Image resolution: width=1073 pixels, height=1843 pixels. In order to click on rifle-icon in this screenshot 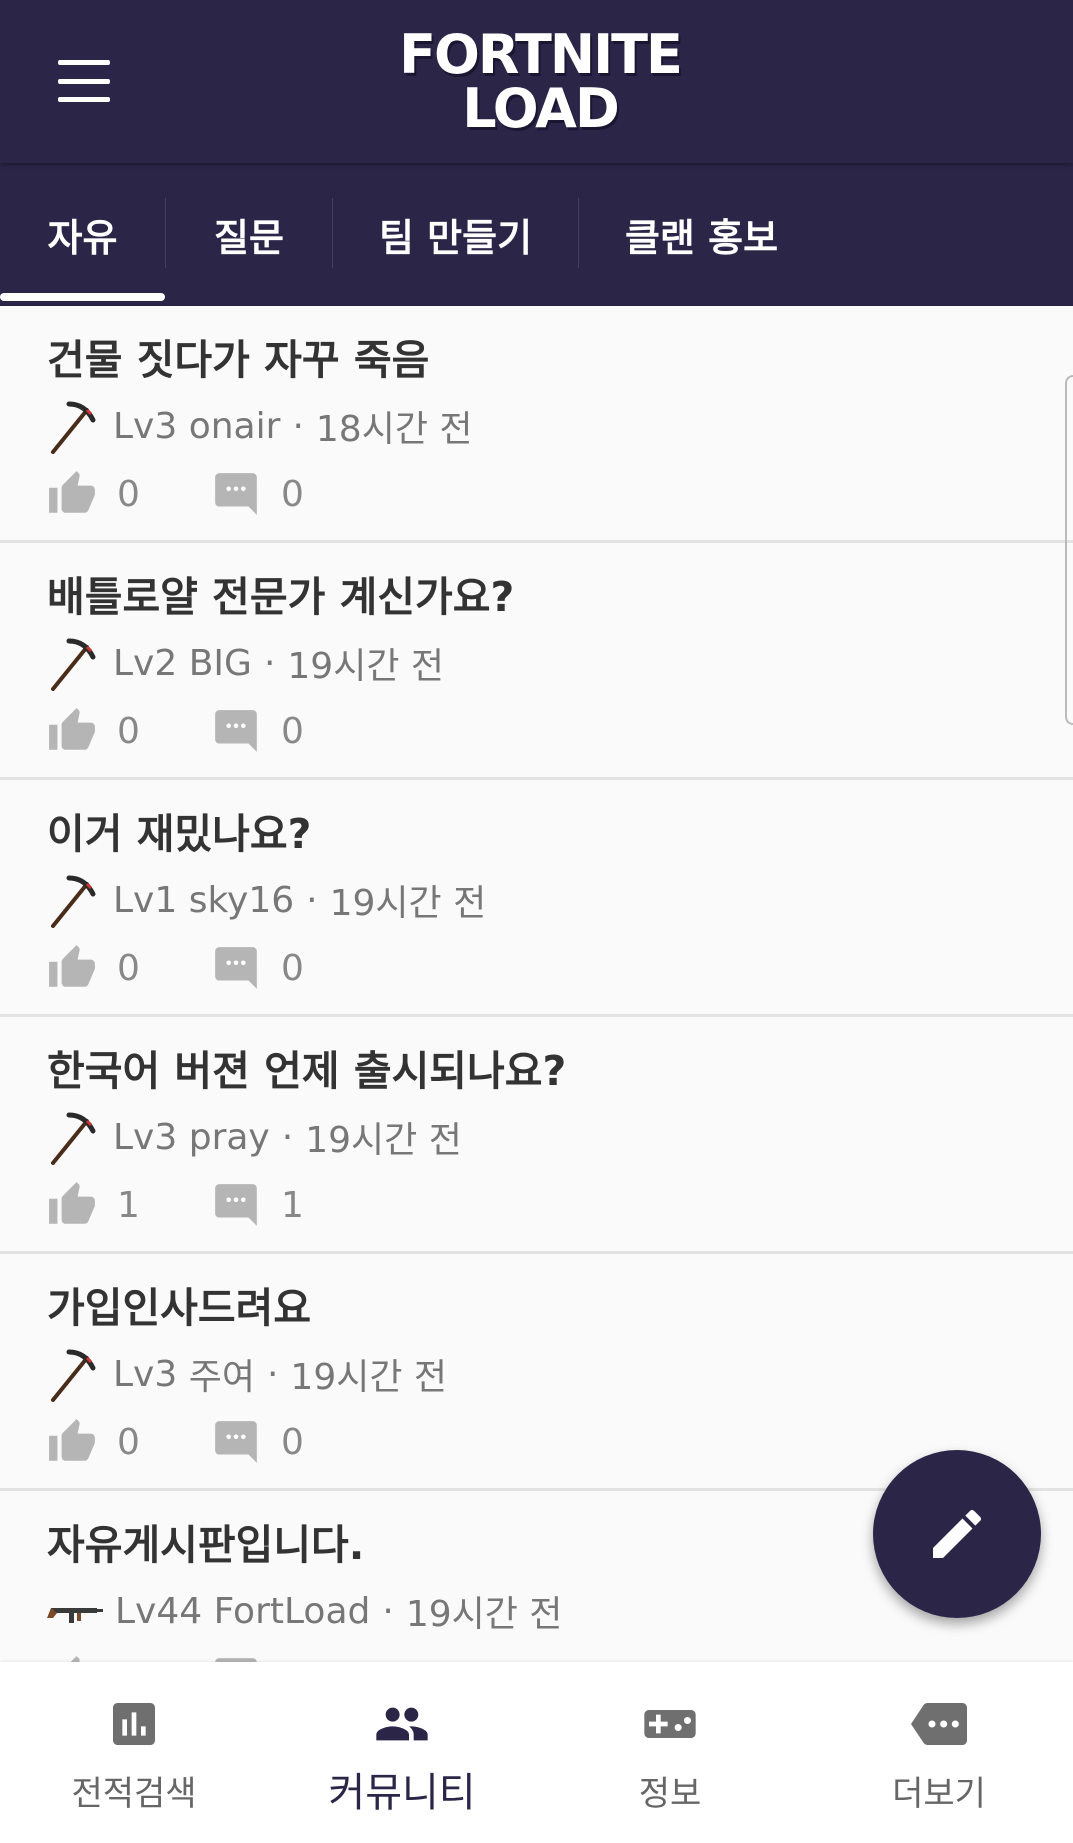, I will do `click(75, 1615)`.